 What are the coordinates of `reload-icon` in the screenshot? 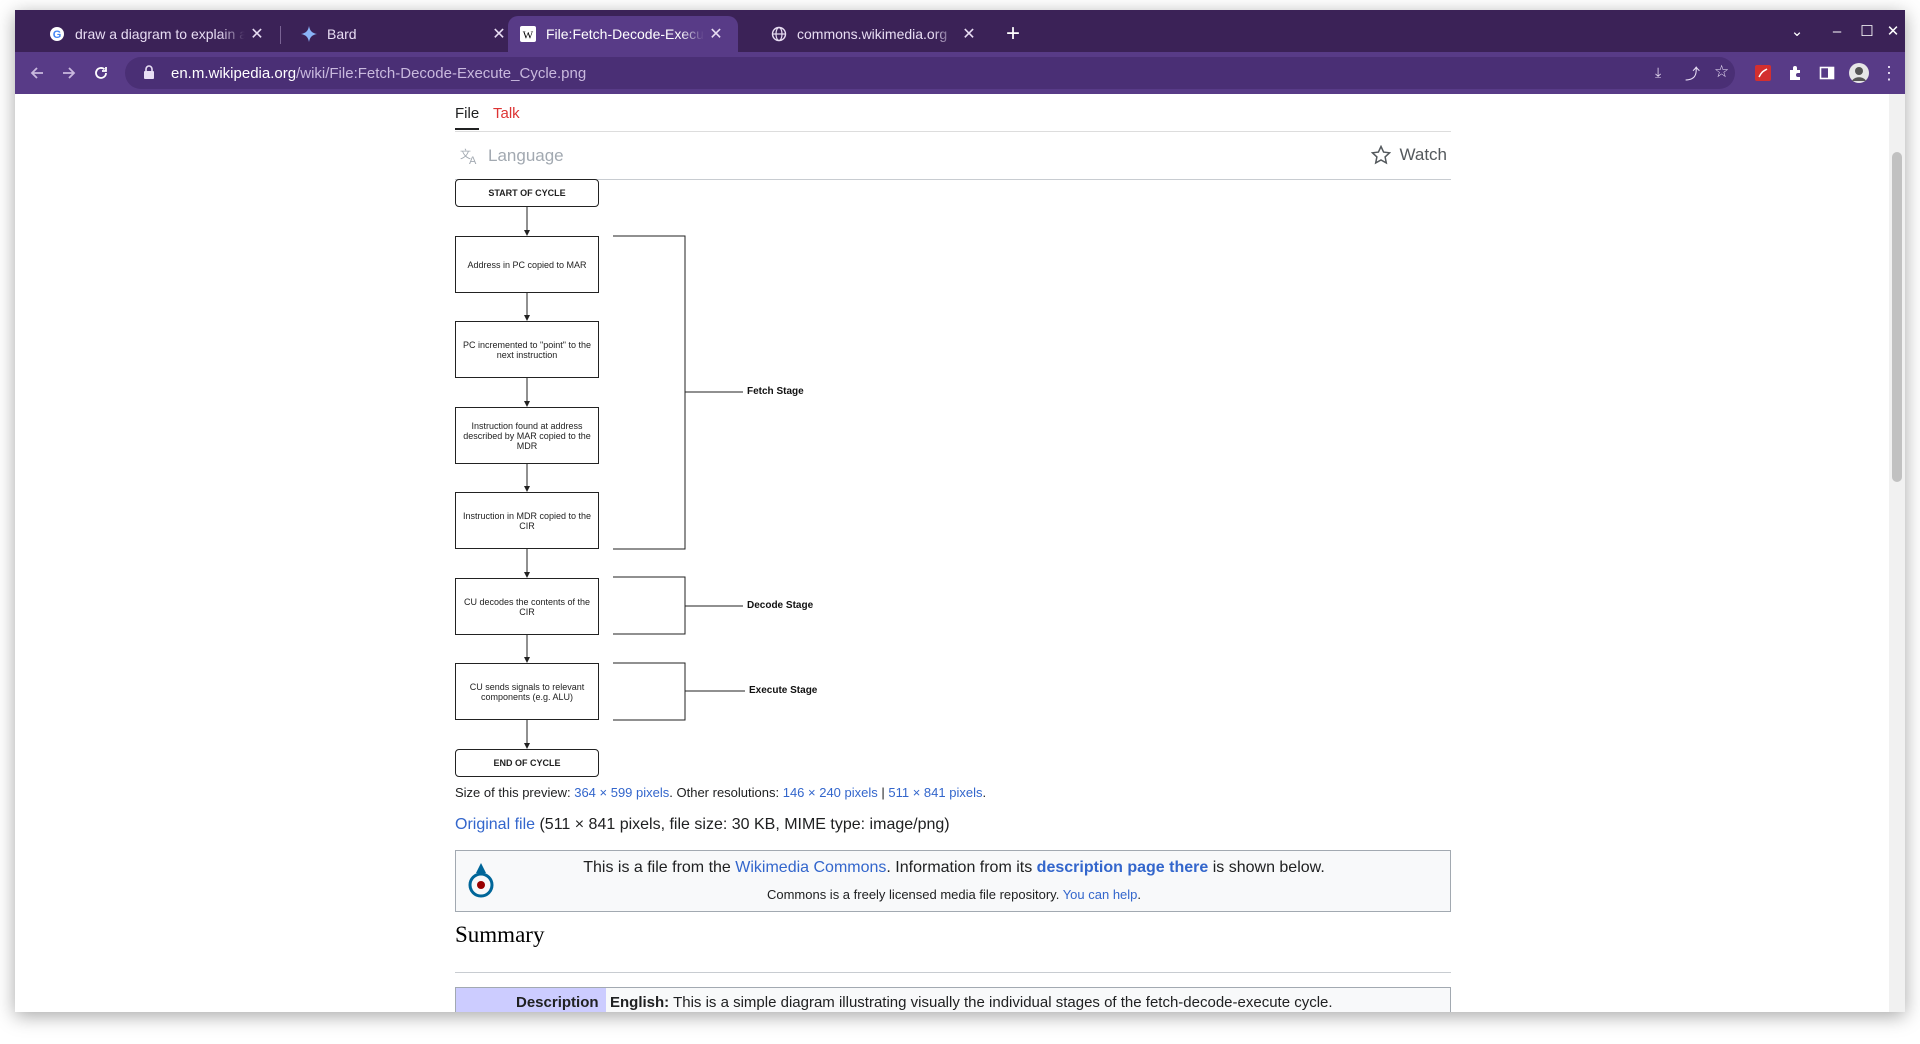 It's located at (101, 73).